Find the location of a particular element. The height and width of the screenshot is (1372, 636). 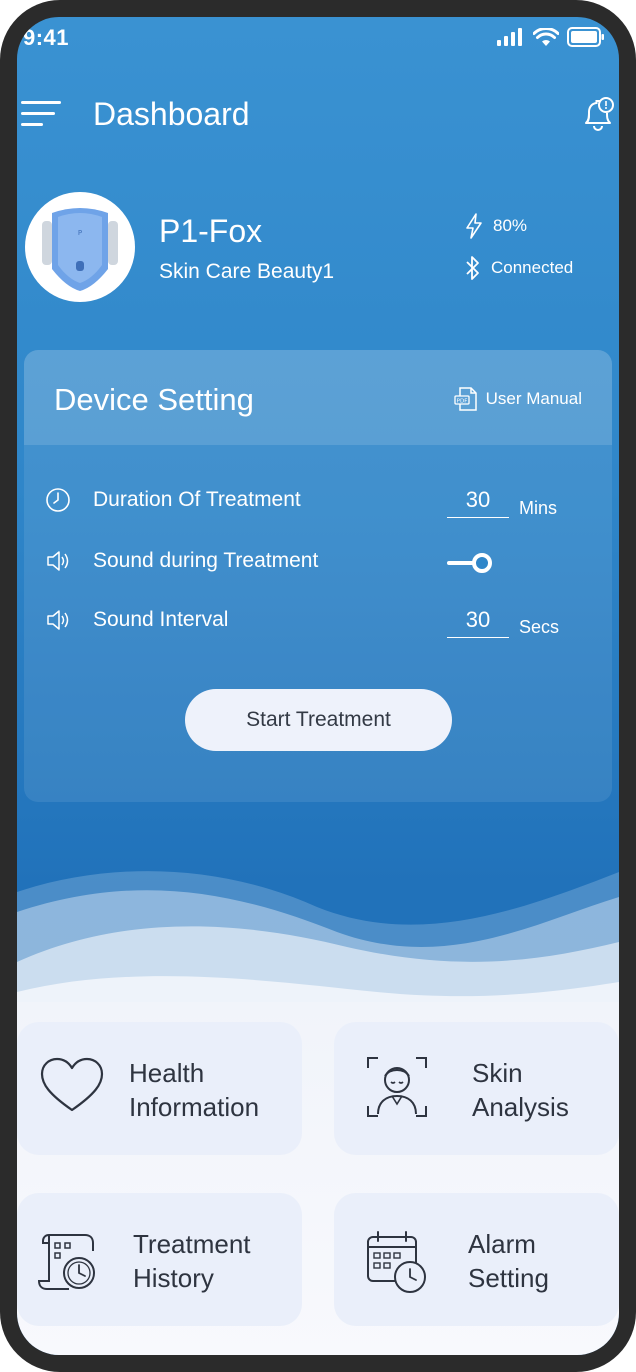

pdf-file-icon: PDF is located at coordinates (465, 399).